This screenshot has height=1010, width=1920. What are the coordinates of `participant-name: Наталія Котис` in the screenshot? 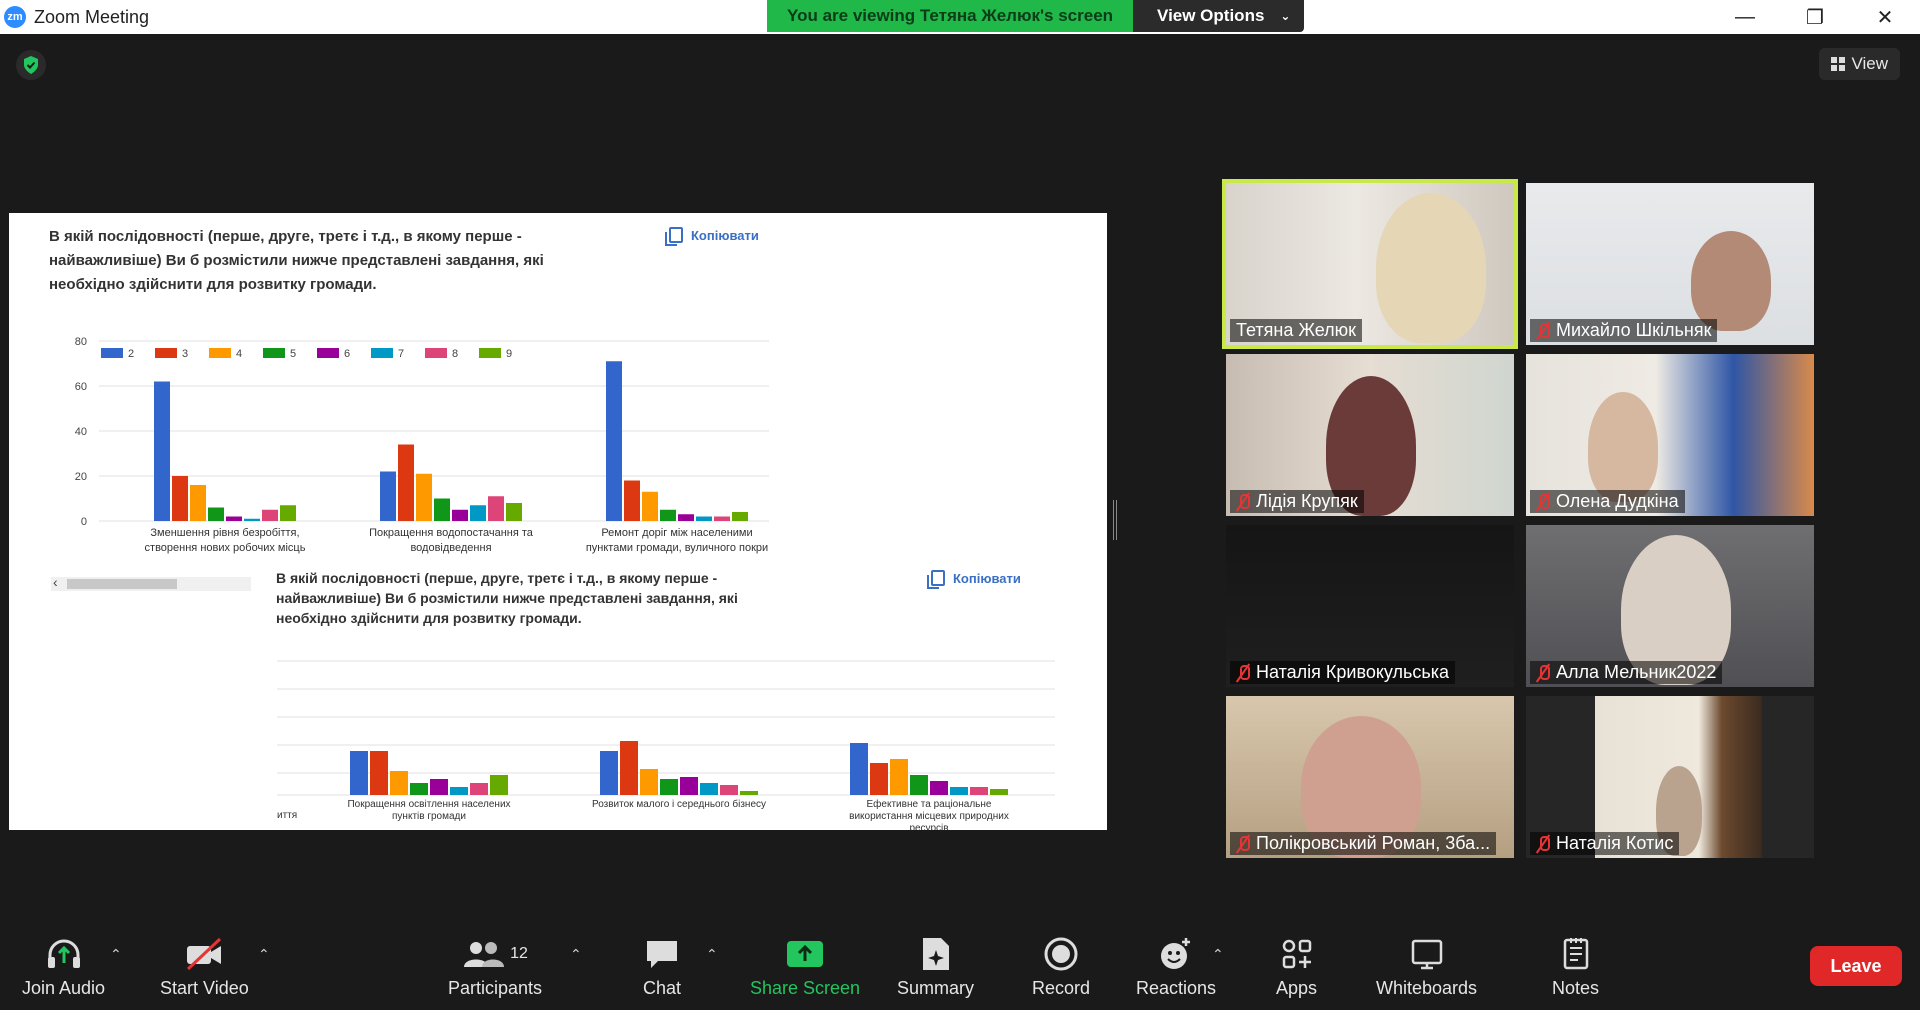 It's located at (1615, 843).